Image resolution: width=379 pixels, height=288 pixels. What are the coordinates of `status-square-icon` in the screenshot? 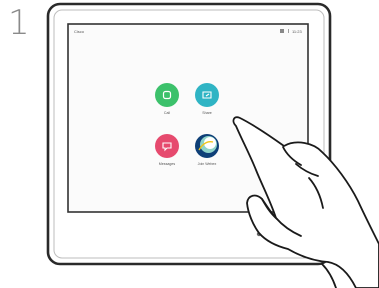 It's located at (282, 31).